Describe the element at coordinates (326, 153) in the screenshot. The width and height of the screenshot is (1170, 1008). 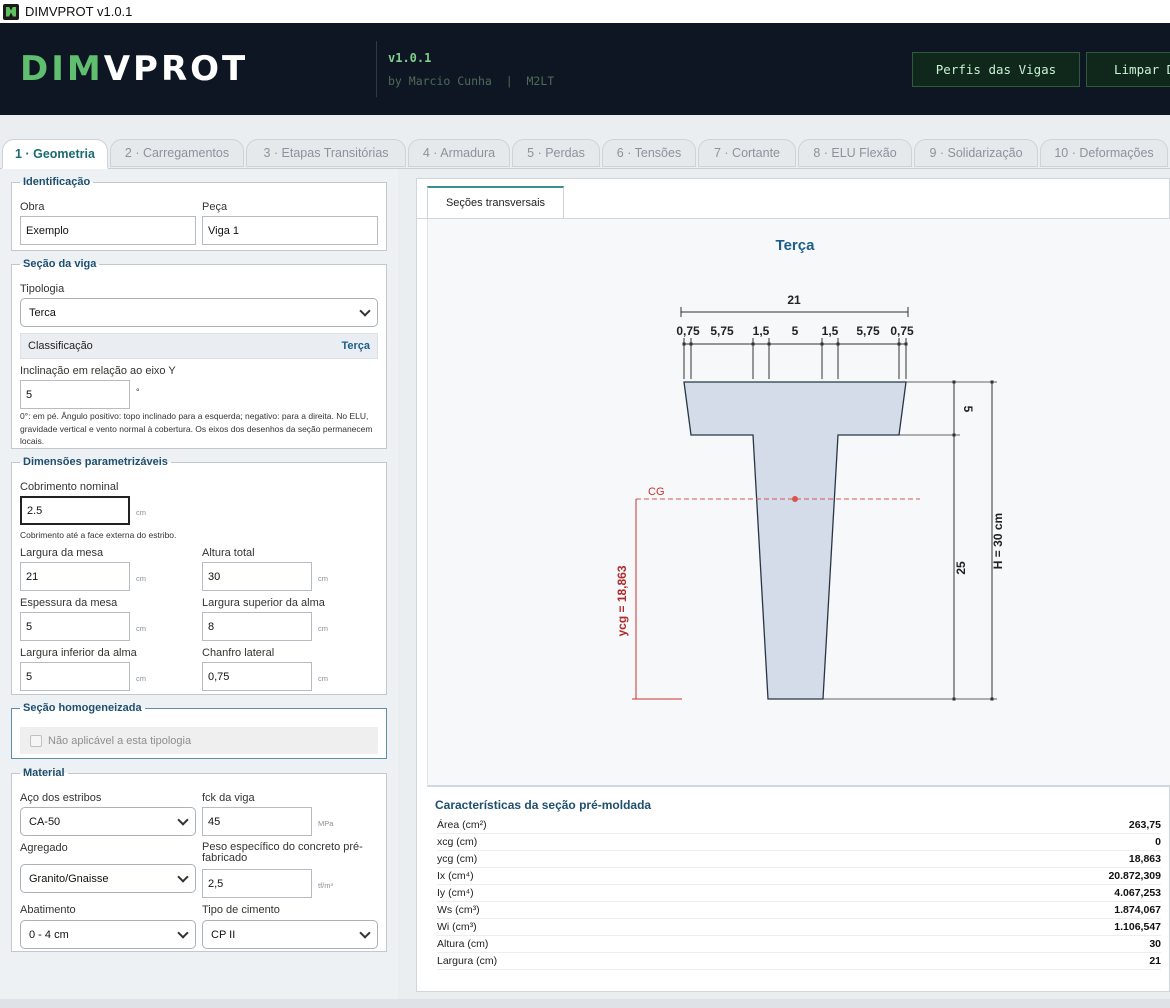
I see `tab-etapas-transitorias: 3 · Etapas Transitórias` at that location.